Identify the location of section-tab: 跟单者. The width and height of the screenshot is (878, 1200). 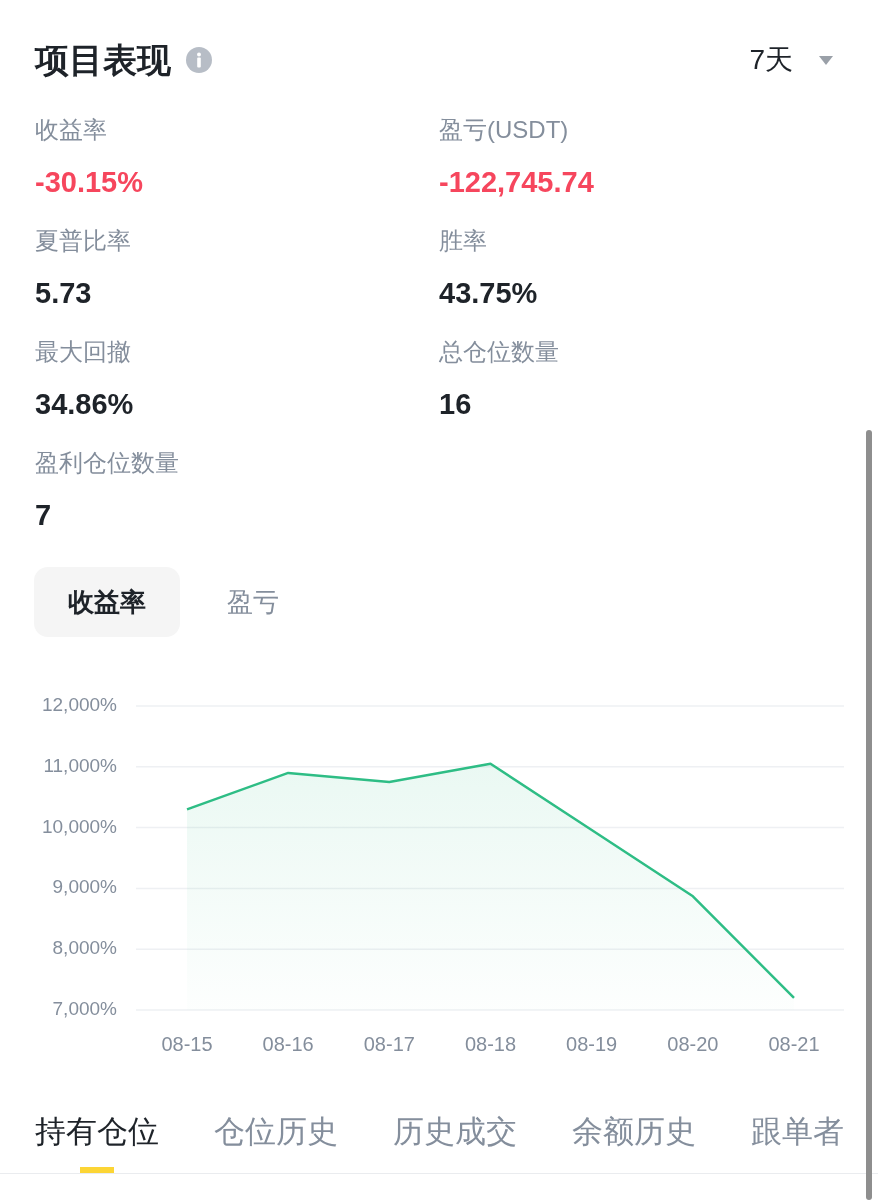
(797, 1142).